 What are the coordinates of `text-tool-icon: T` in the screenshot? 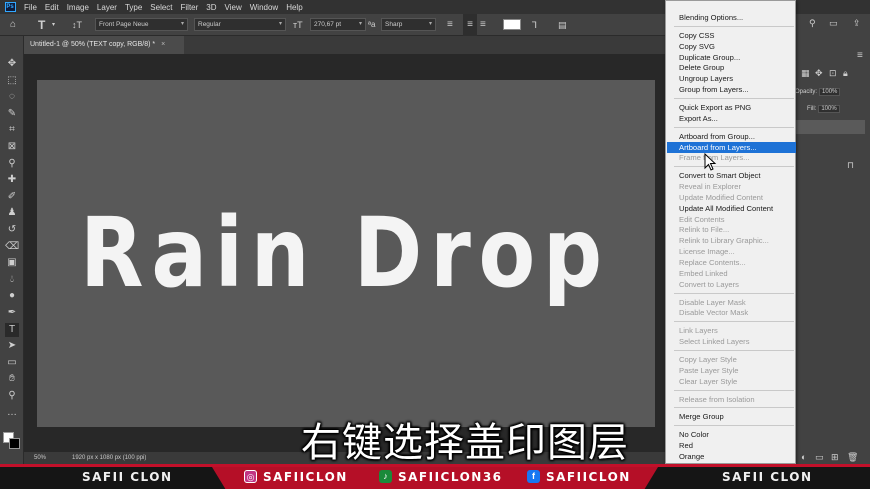 It's located at (41, 25).